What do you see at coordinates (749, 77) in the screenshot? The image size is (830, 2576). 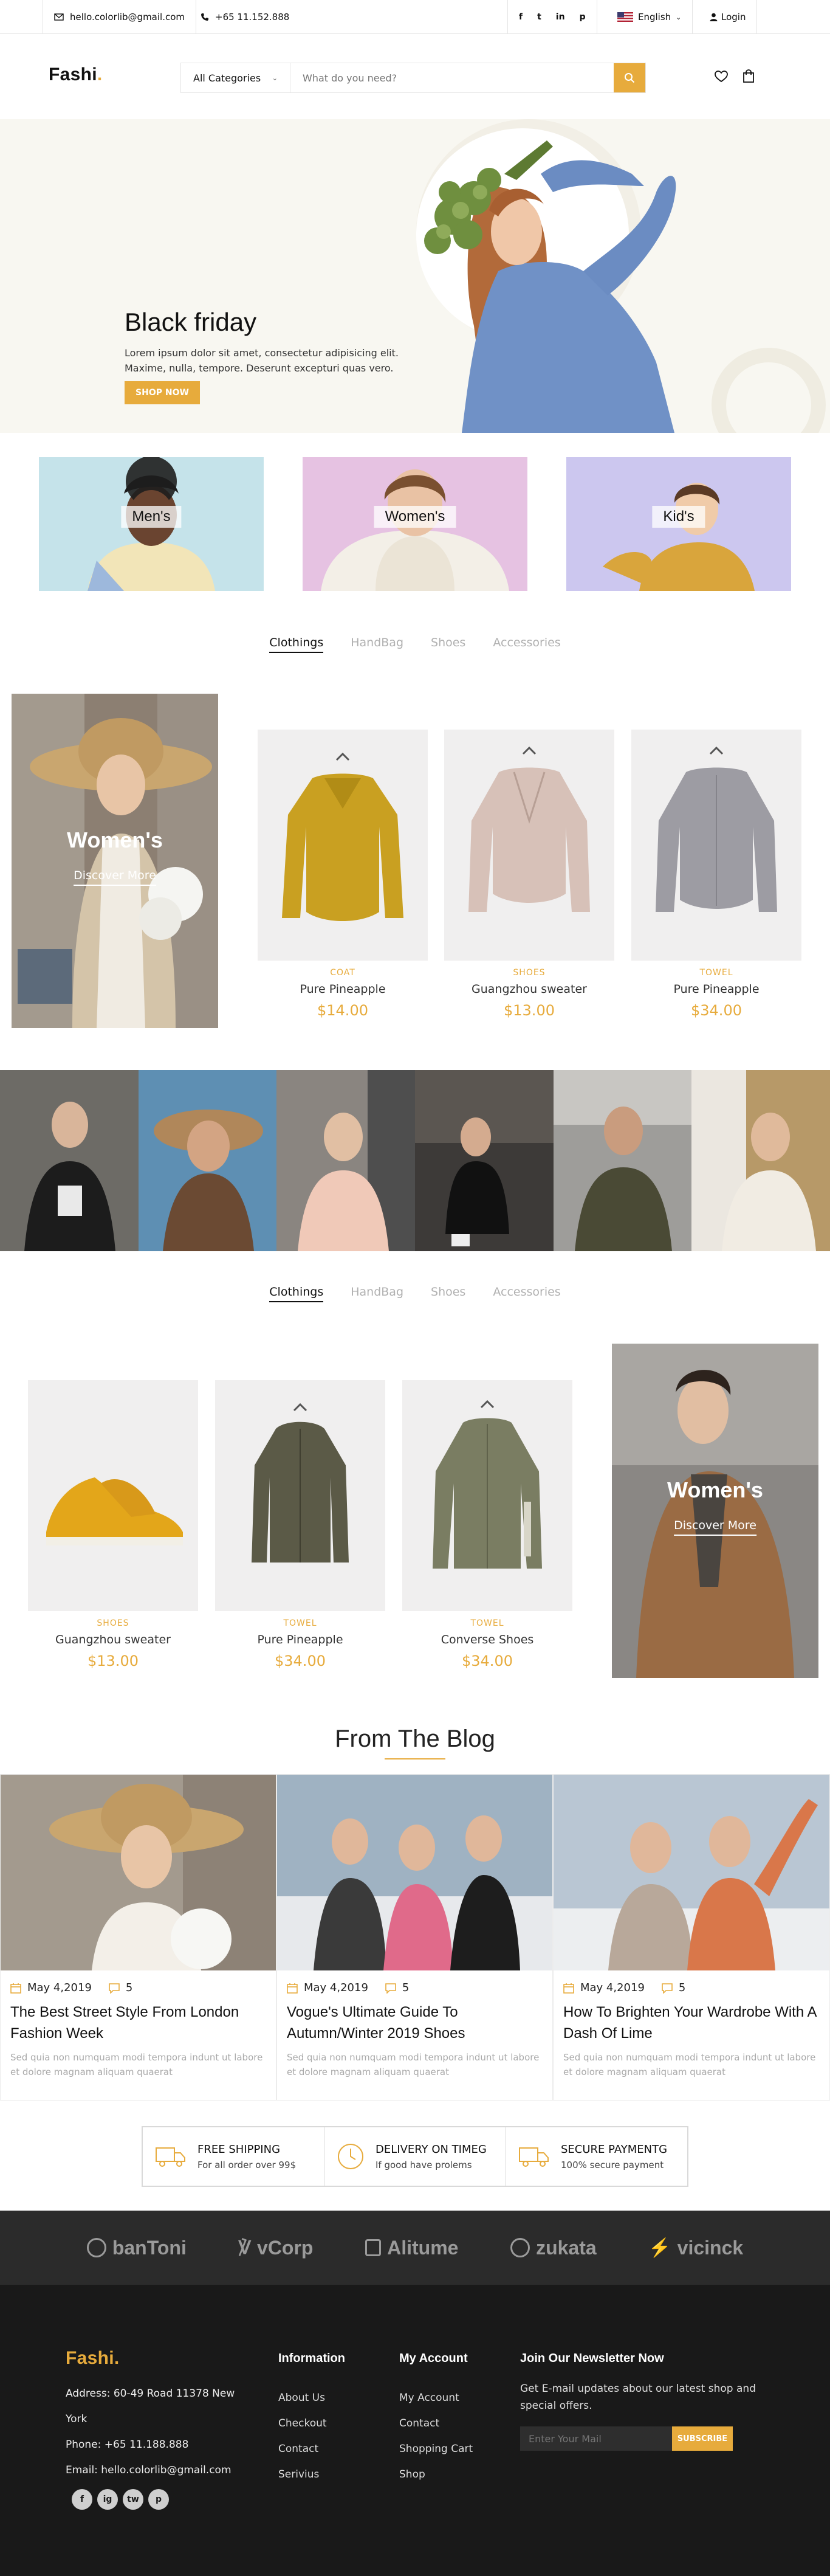 I see `cart-button` at bounding box center [749, 77].